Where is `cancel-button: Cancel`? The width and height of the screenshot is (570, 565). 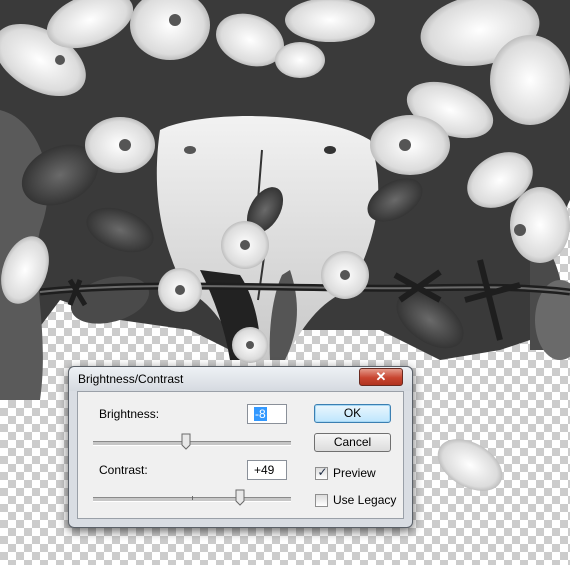 cancel-button: Cancel is located at coordinates (352, 442).